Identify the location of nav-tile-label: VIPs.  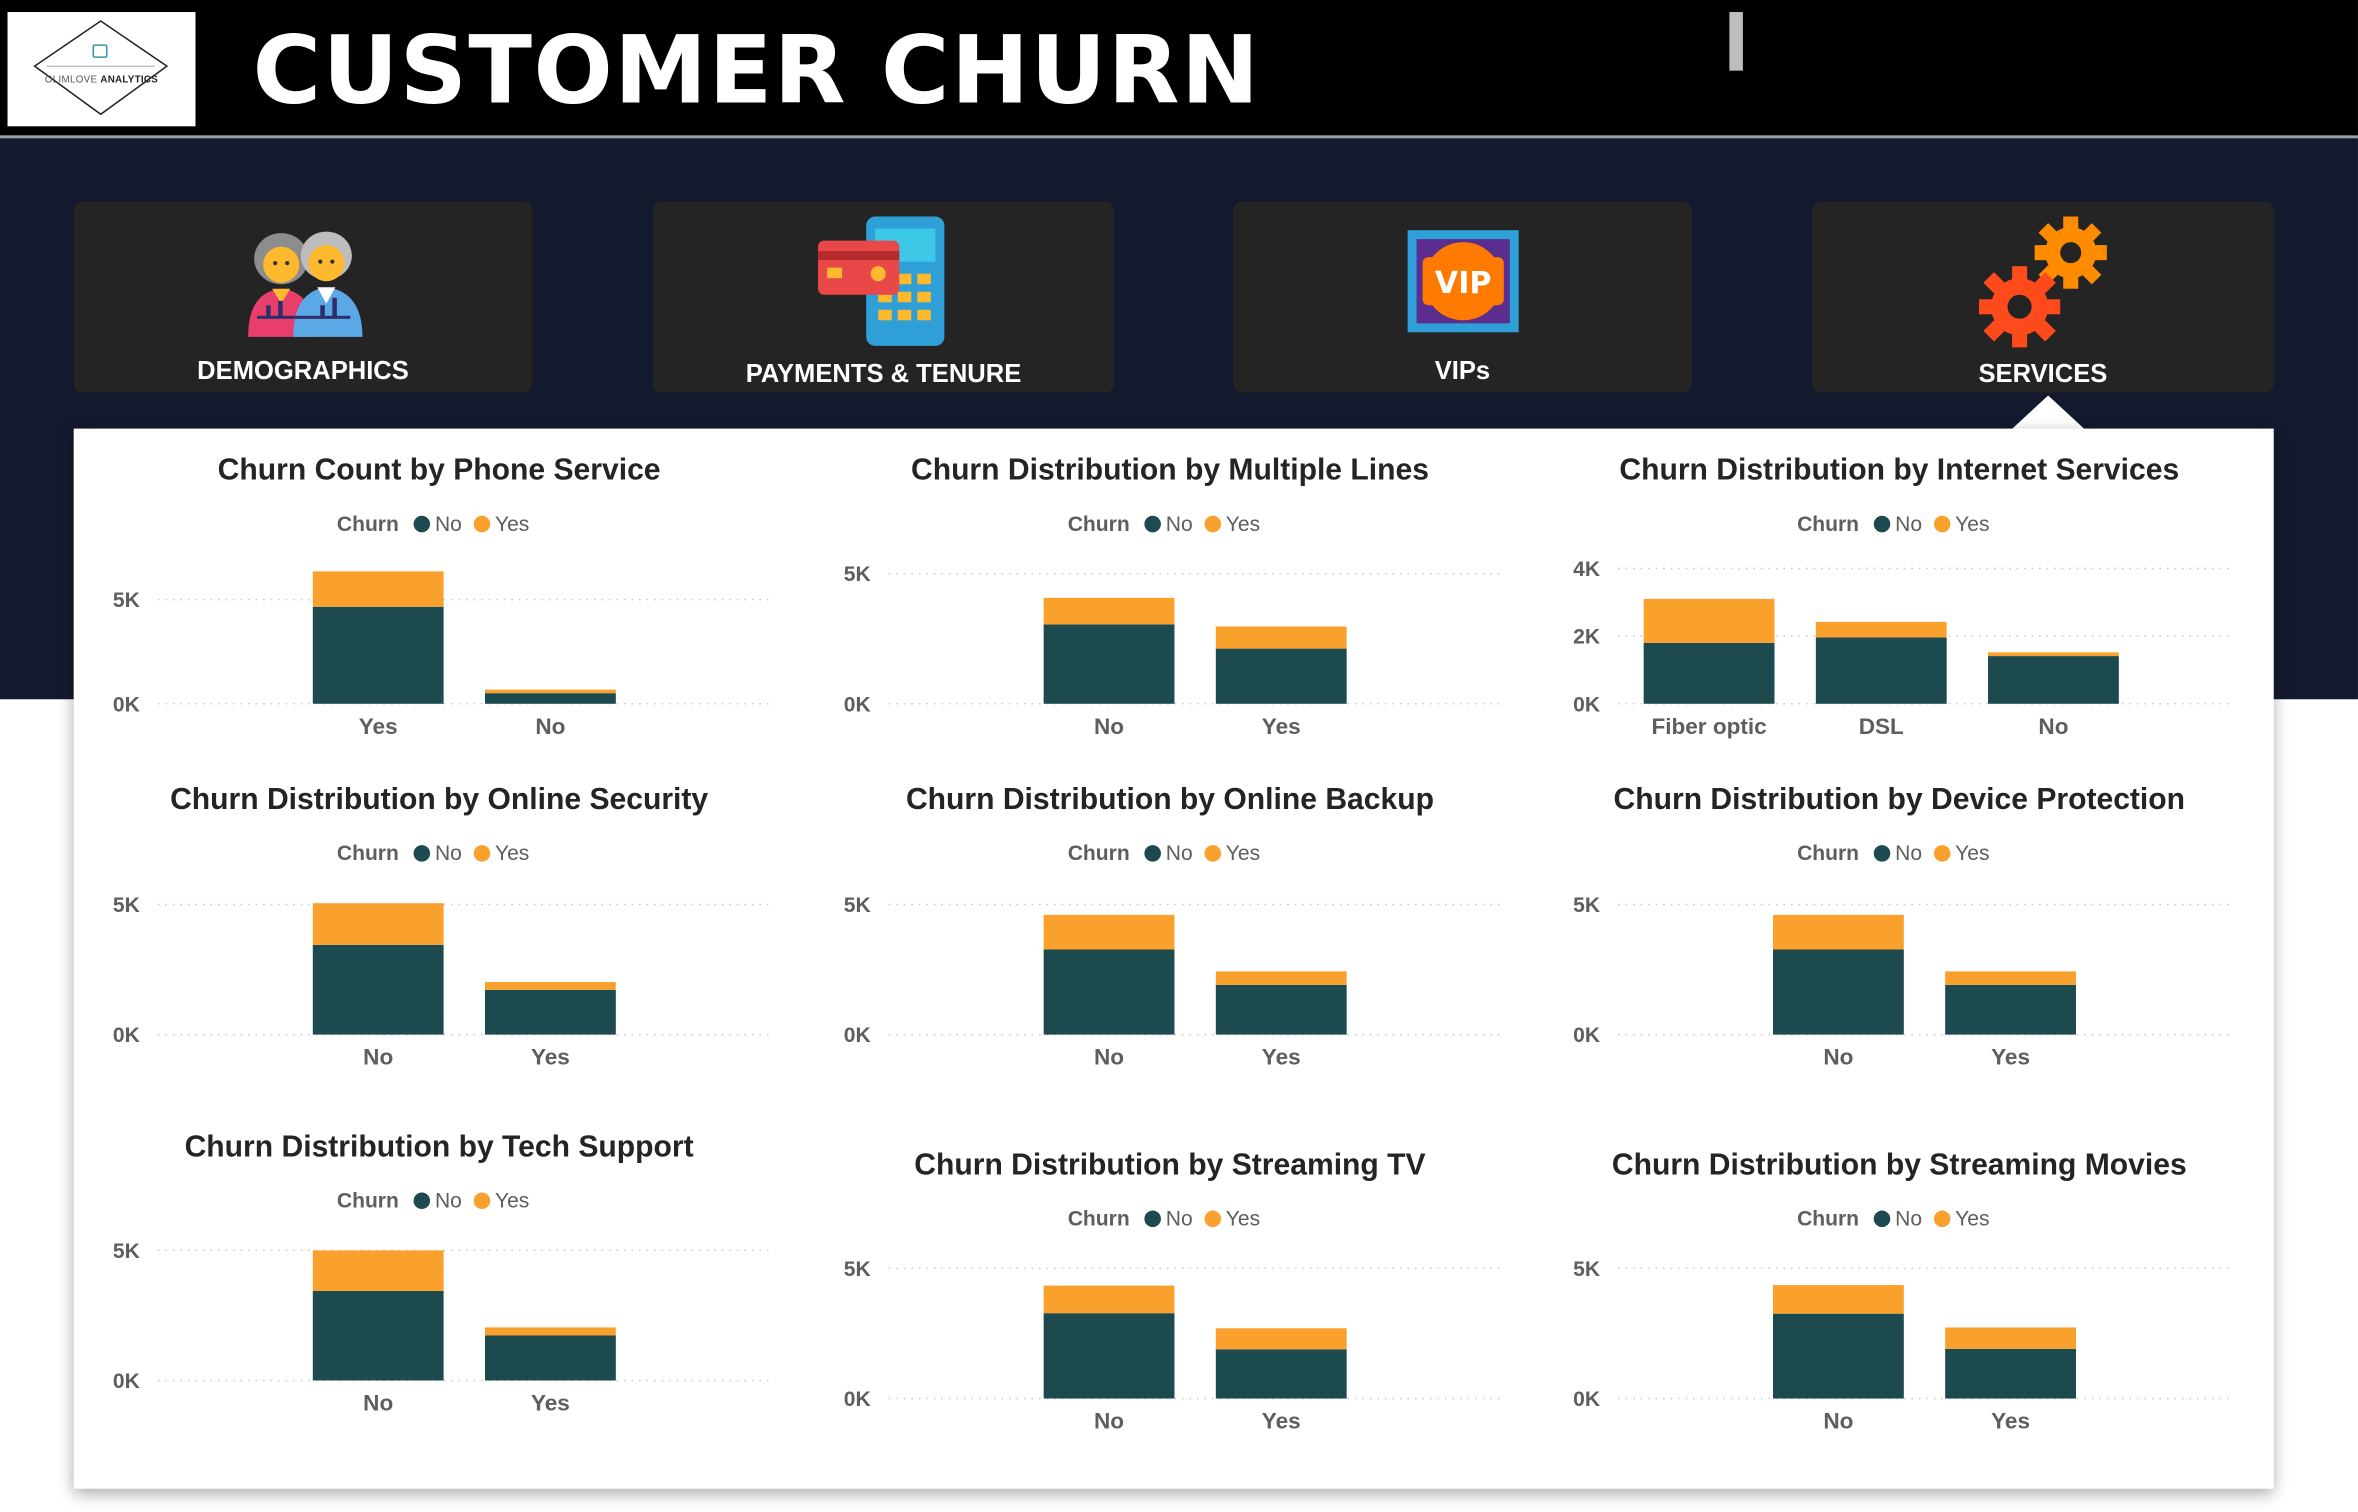
(1462, 370).